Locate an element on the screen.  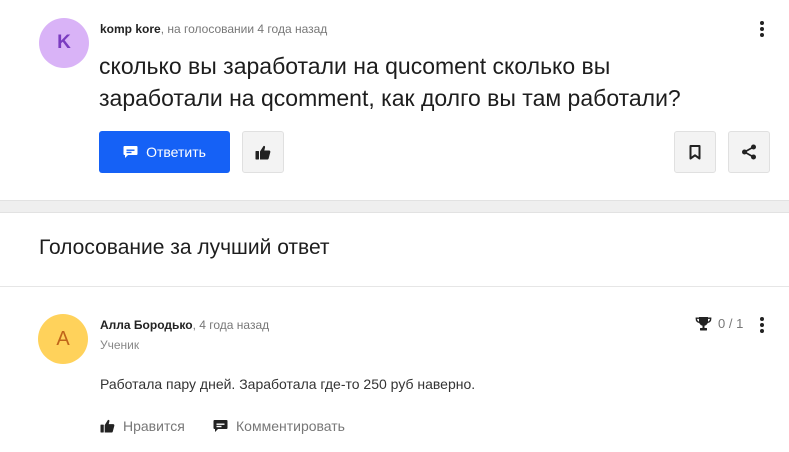
bookmark-icon is located at coordinates (695, 151).